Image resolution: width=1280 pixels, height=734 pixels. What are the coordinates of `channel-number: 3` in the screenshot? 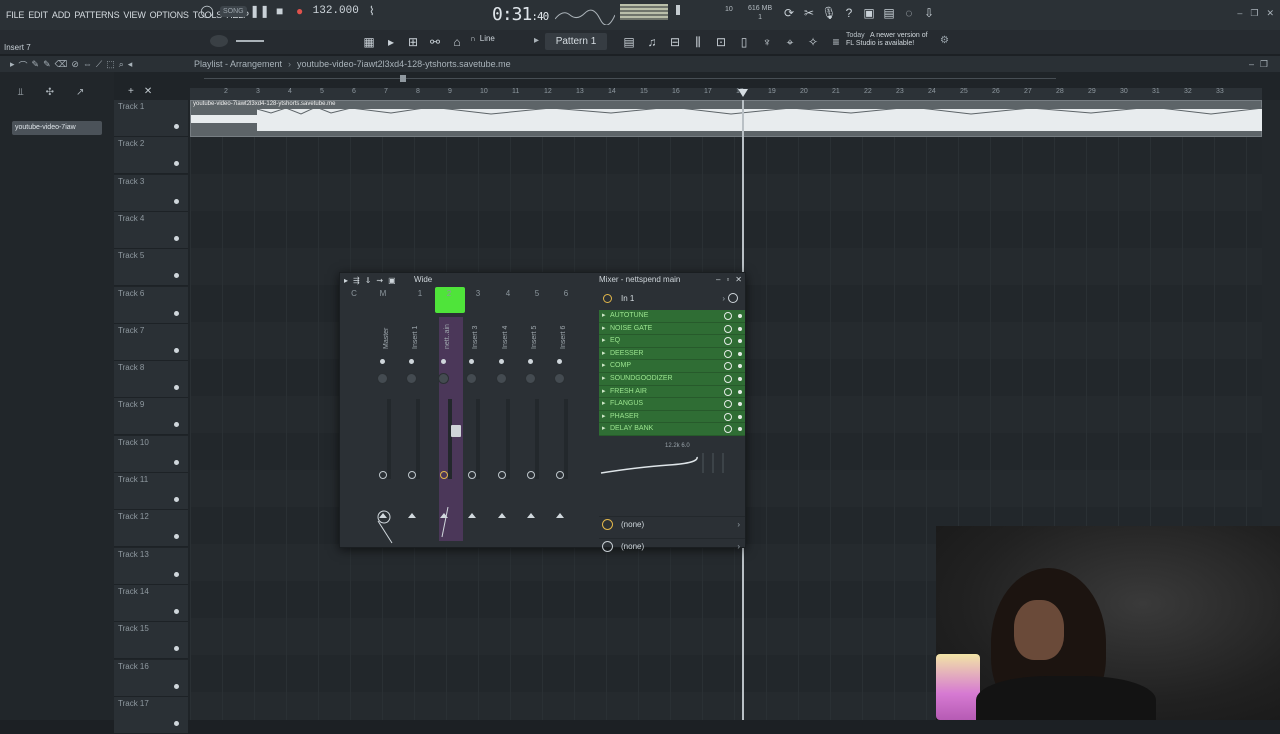 It's located at (478, 293).